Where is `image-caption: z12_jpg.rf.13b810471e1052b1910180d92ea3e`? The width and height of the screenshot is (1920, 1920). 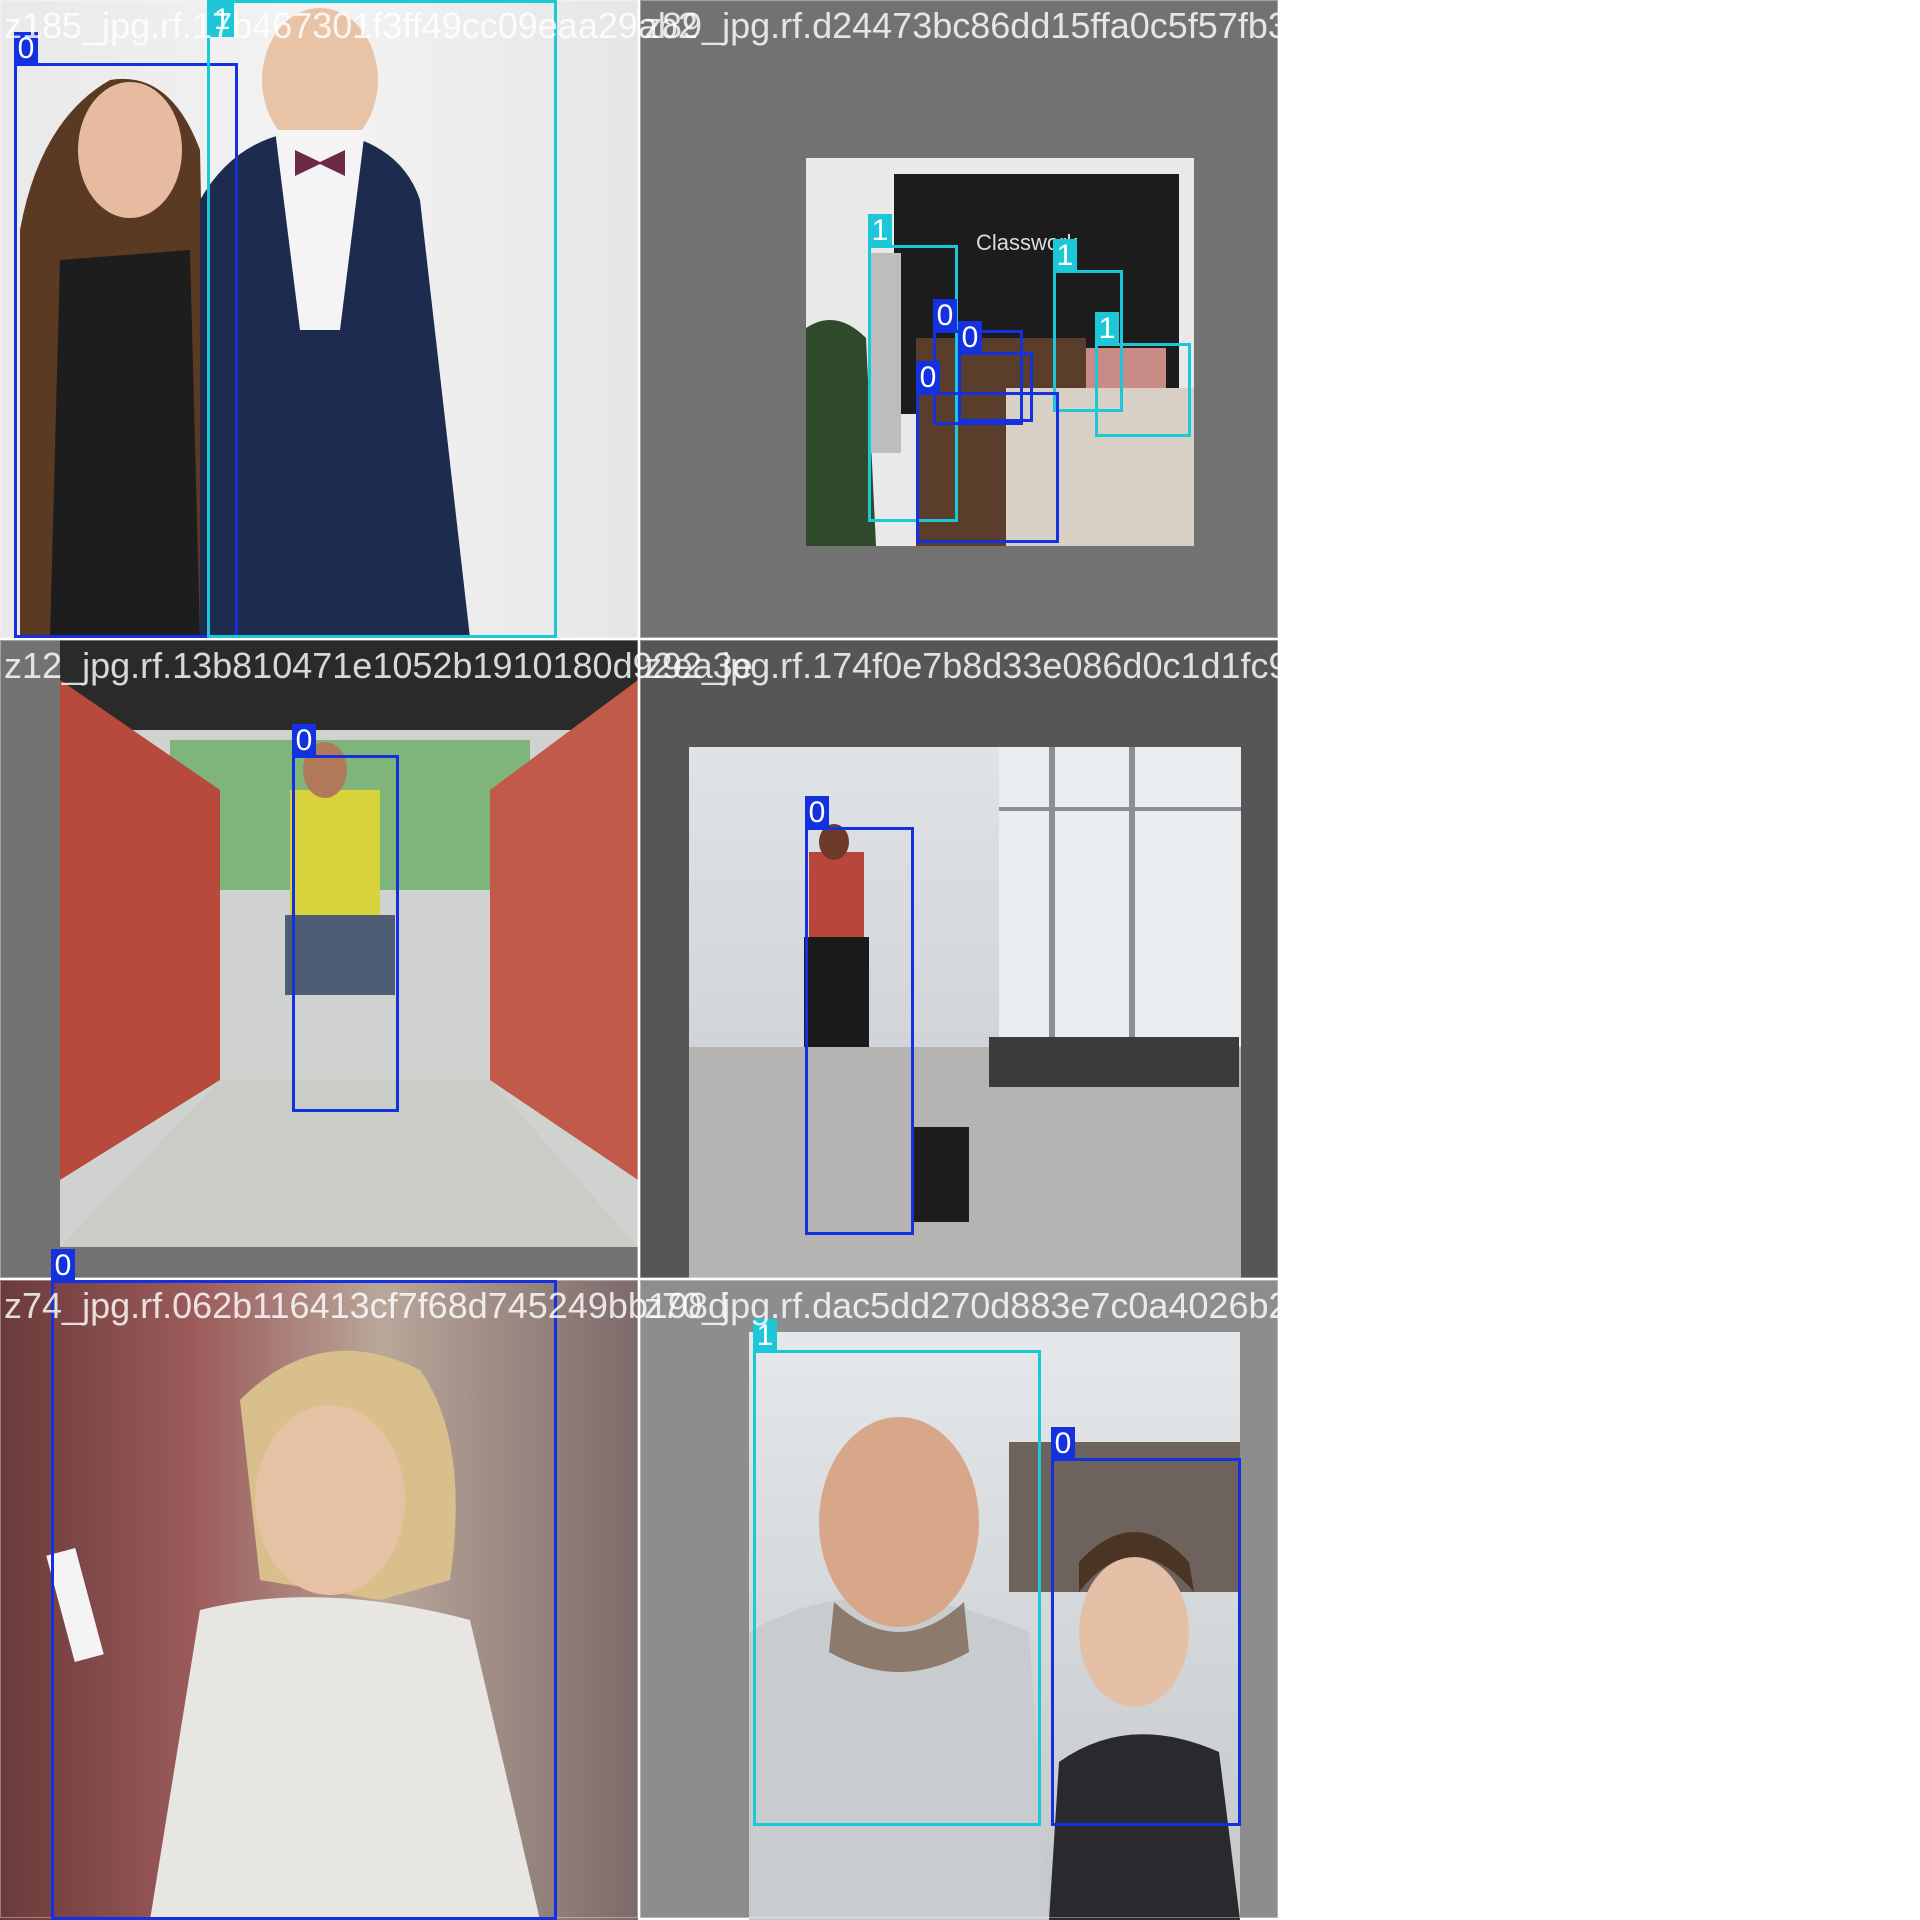
image-caption: z12_jpg.rf.13b810471e1052b1910180d92ea3e is located at coordinates (378, 665).